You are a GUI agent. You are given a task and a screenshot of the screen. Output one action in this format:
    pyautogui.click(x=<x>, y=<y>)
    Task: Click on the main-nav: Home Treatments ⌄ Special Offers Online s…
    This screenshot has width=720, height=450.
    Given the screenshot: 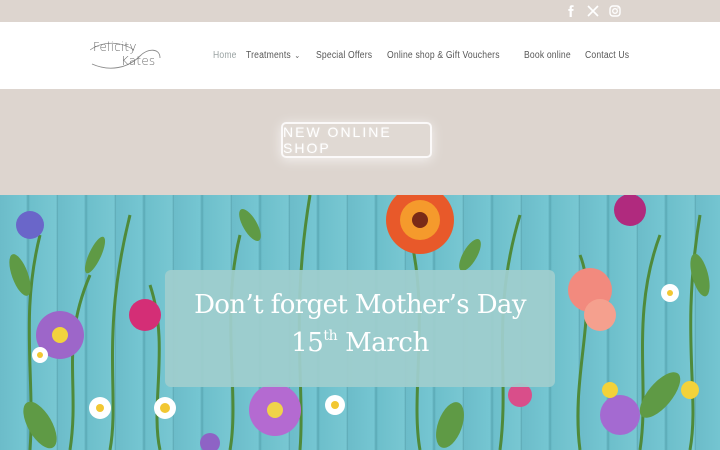 What is the action you would take?
    pyautogui.click(x=421, y=55)
    